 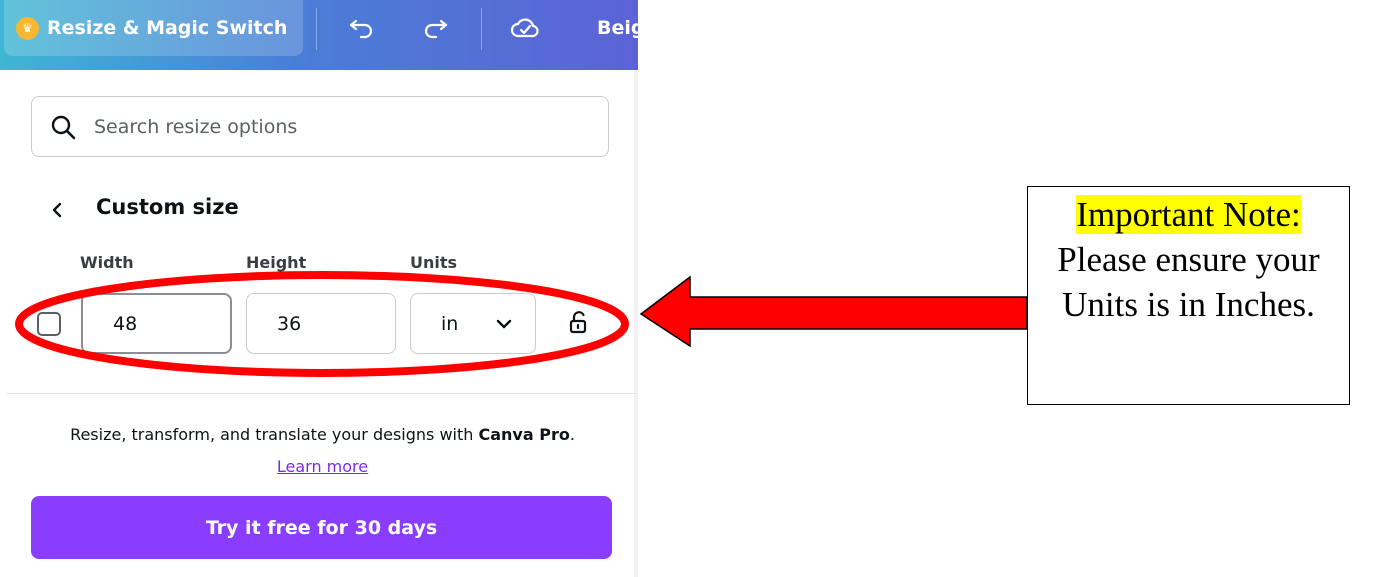 What do you see at coordinates (289, 323) in the screenshot?
I see `height-value: 36` at bounding box center [289, 323].